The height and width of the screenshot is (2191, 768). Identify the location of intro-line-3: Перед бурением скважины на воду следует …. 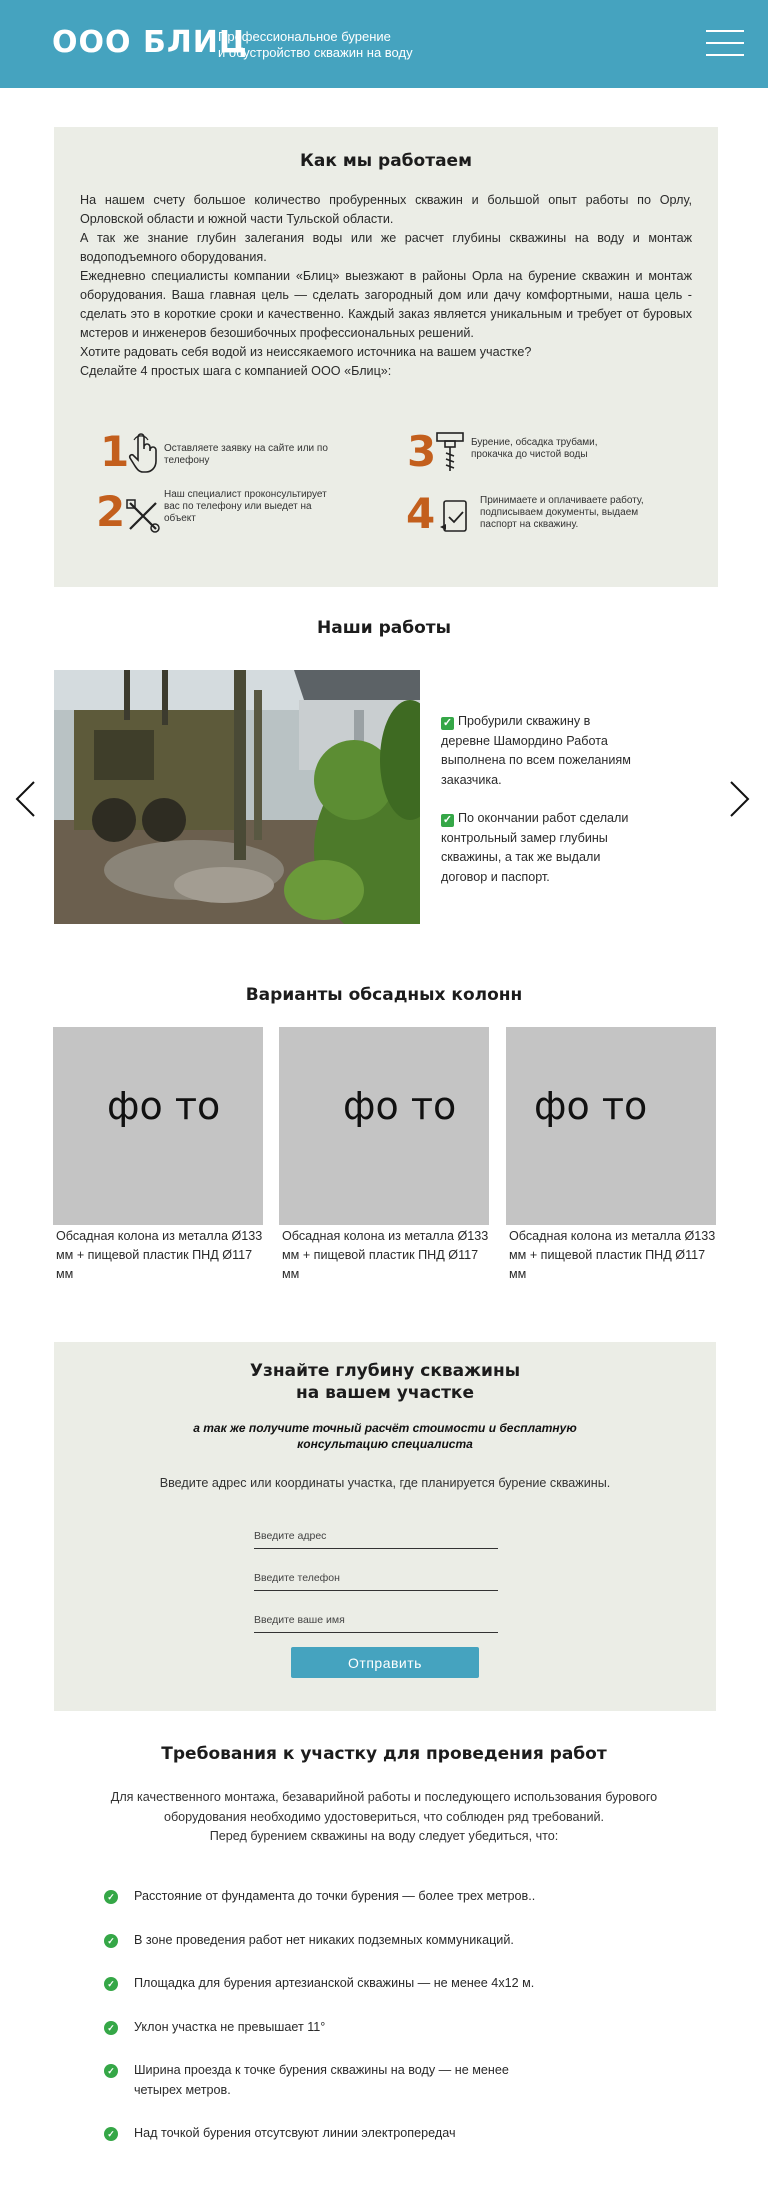
(384, 1836).